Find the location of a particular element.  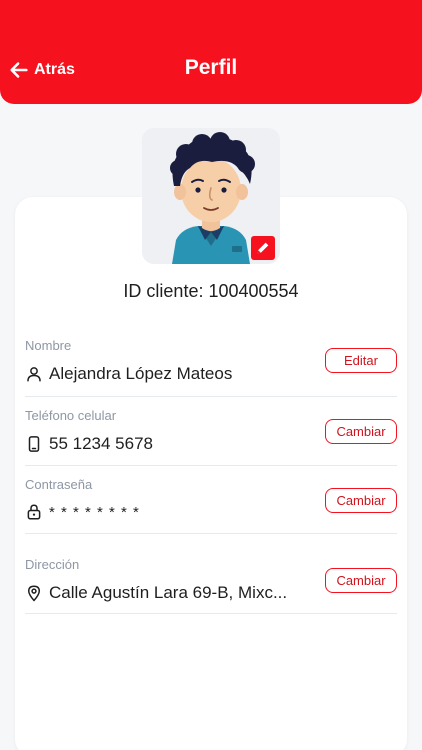

edit-photo-button is located at coordinates (263, 248).